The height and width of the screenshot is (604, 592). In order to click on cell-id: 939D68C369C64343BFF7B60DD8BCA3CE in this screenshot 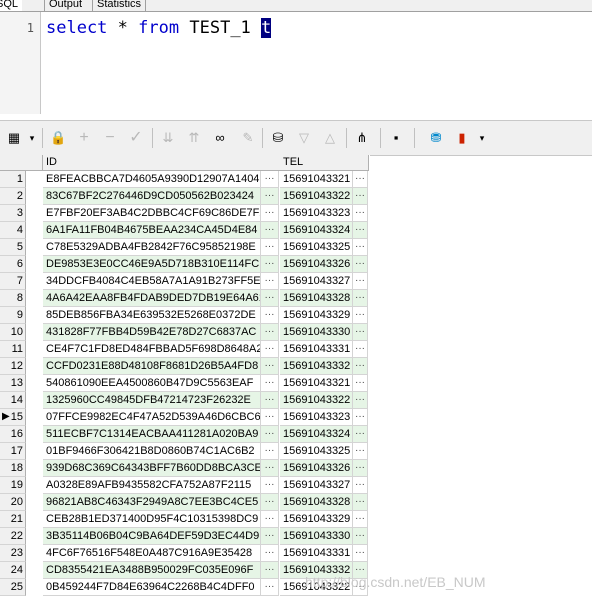, I will do `click(152, 468)`.